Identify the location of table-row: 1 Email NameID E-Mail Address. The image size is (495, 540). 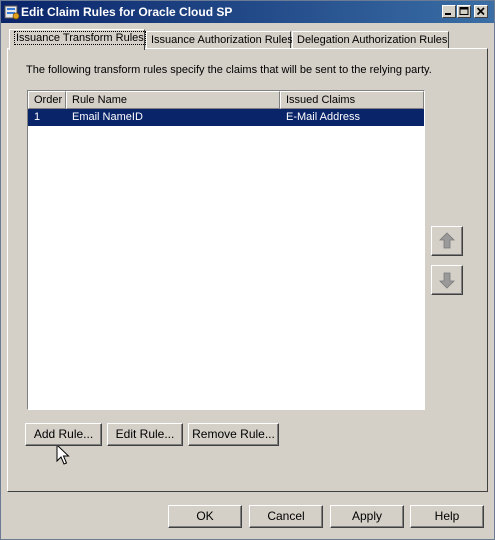
(226, 117).